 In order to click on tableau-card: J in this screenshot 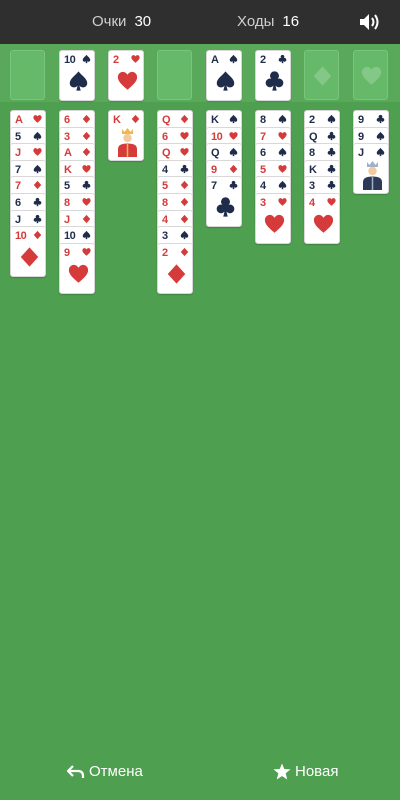, I will do `click(371, 169)`.